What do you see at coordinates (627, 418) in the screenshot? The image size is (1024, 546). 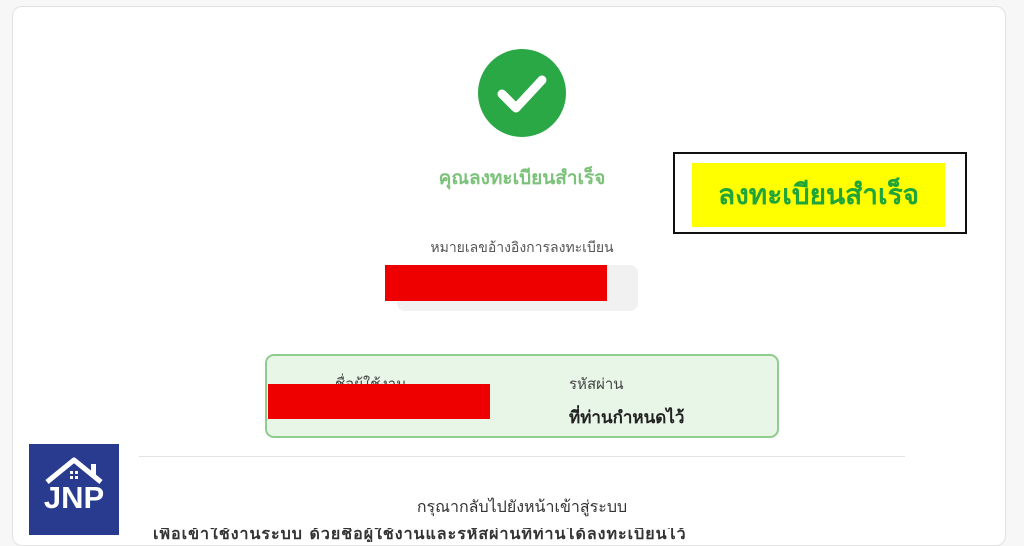 I see `password-value: ที่ท่านกำหนดไว้` at bounding box center [627, 418].